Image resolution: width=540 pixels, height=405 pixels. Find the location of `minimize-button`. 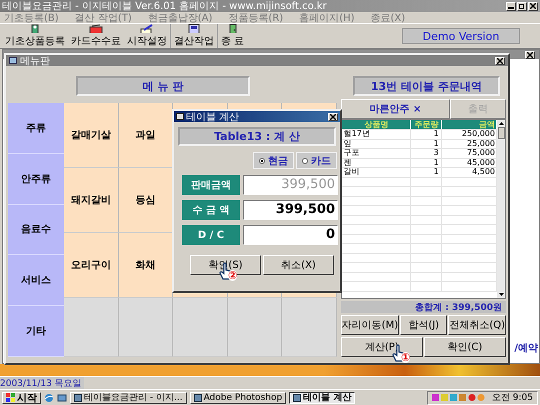

minimize-button is located at coordinates (511, 6).